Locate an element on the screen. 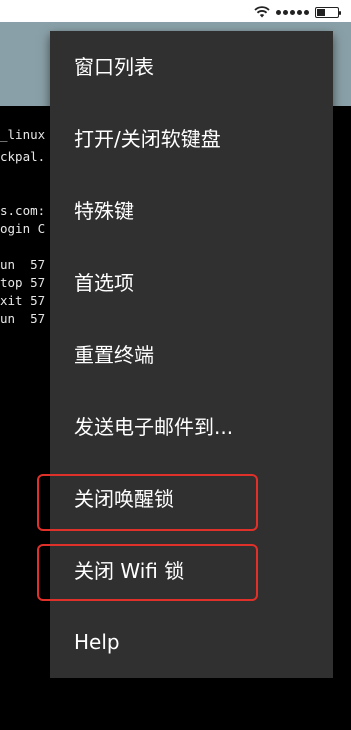  status-icons is located at coordinates (297, 12).